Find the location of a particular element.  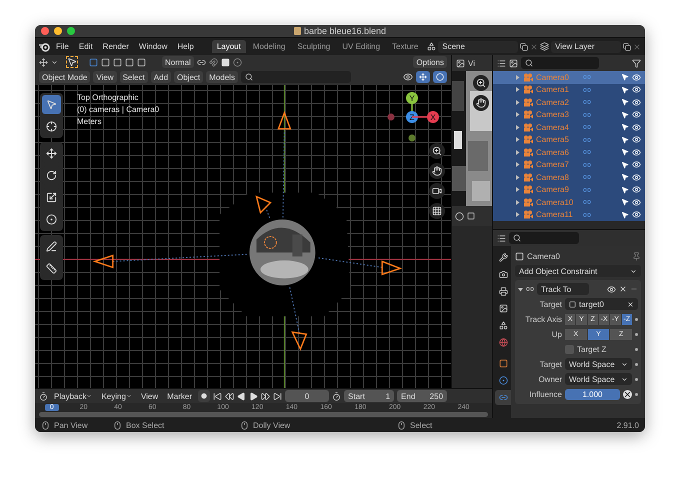

tool-button is located at coordinates (51, 104).